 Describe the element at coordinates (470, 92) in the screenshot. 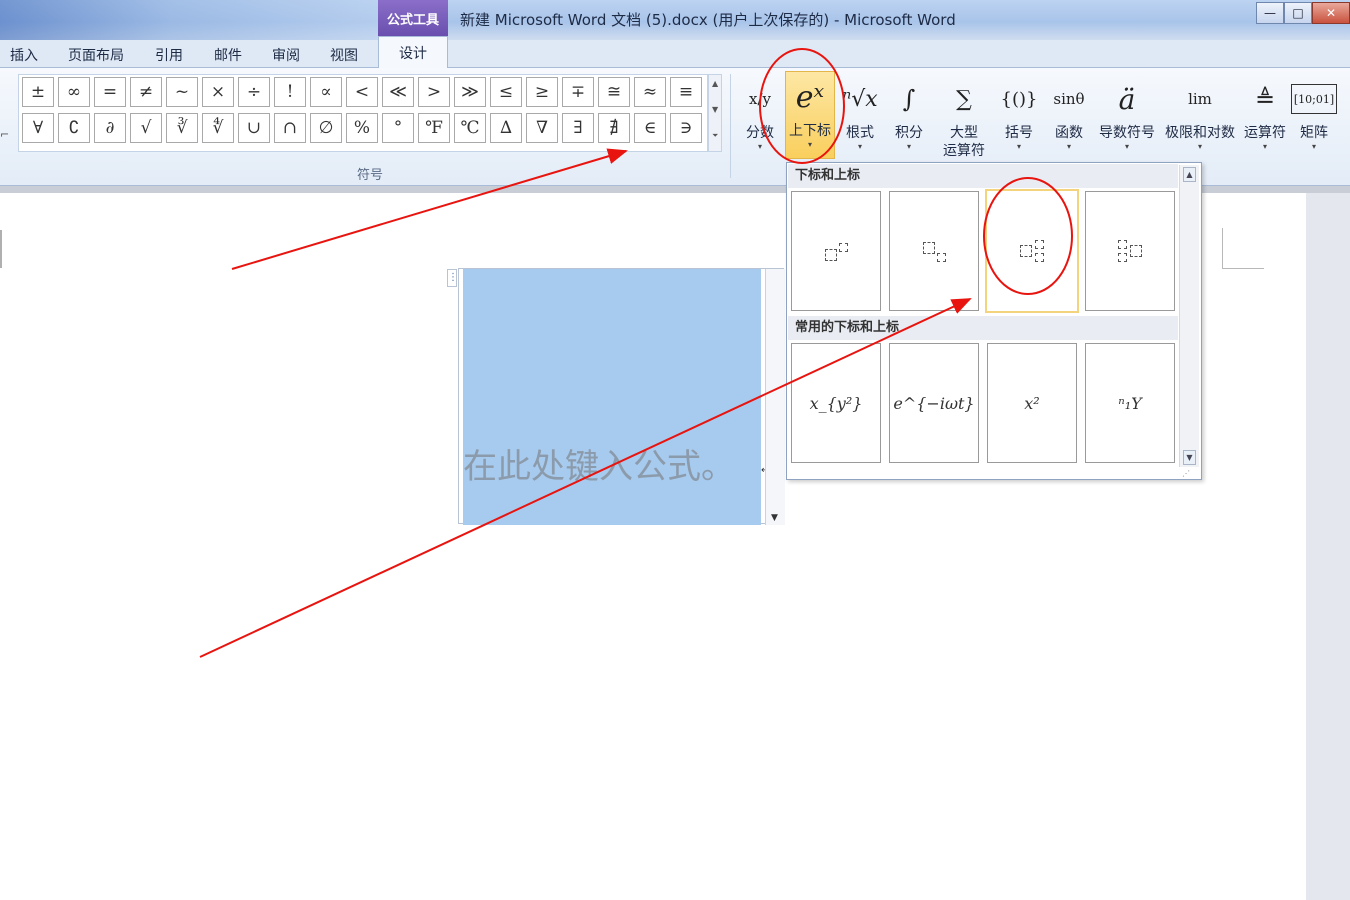

I see `symbol-cell: ≫` at that location.